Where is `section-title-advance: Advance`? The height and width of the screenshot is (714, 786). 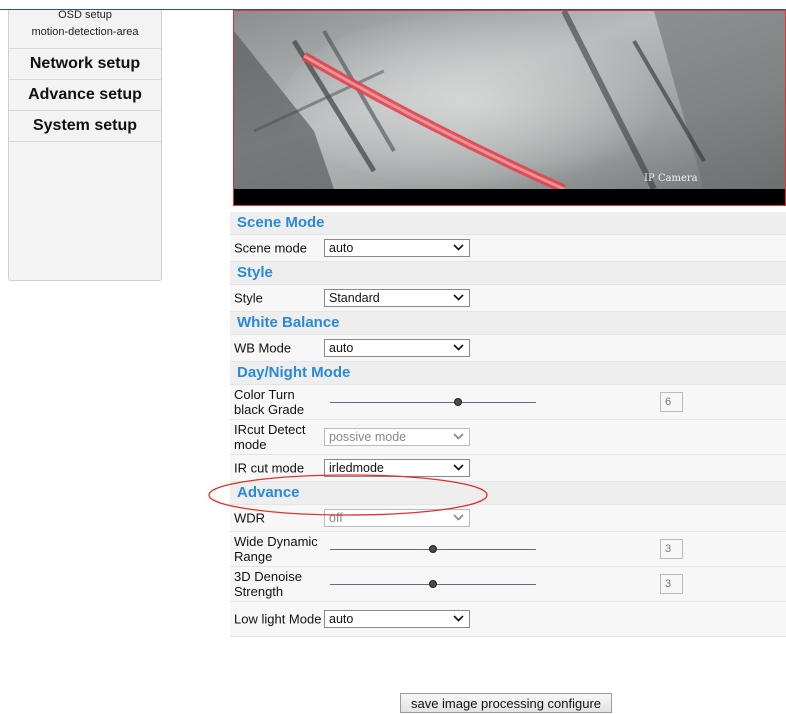 section-title-advance: Advance is located at coordinates (508, 493).